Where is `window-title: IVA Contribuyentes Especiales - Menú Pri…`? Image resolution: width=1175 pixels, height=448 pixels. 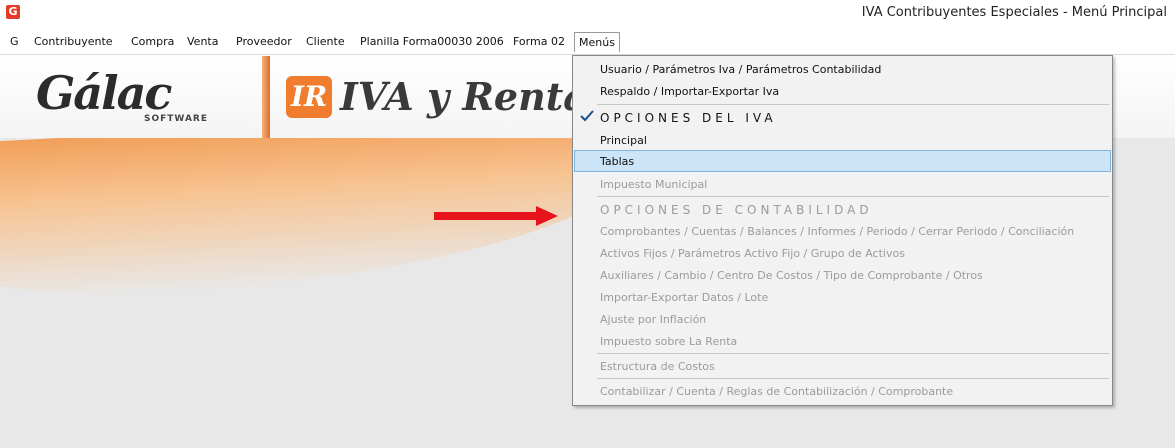
window-title: IVA Contribuyentes Especiales - Menú Pri… is located at coordinates (1014, 12).